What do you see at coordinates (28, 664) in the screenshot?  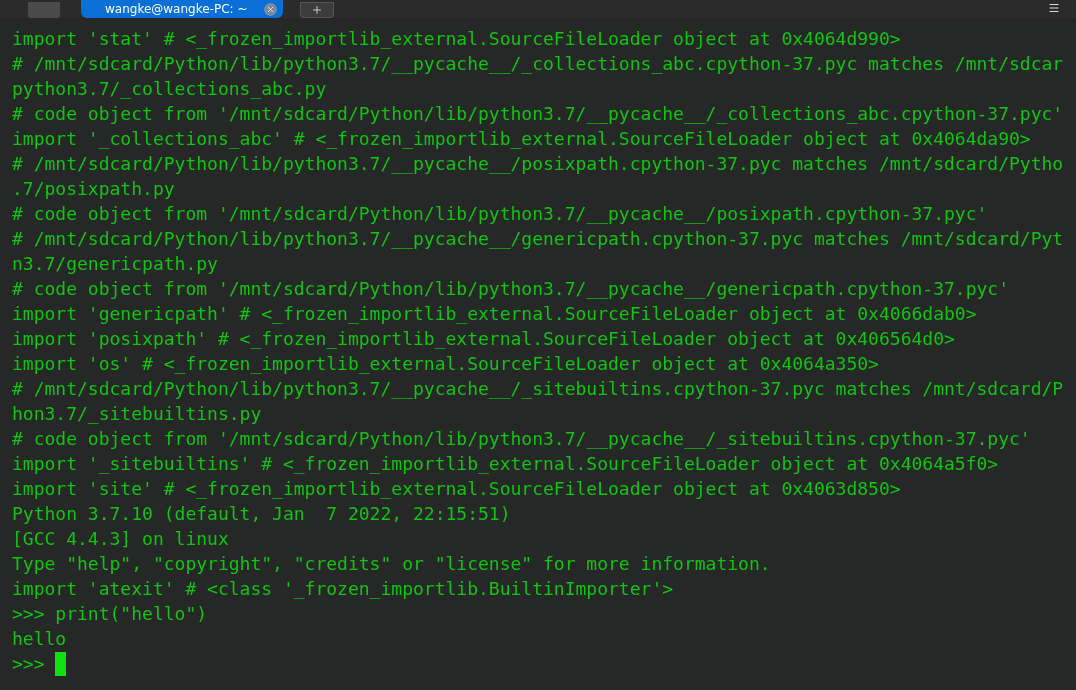 I see `prompt: >>>` at bounding box center [28, 664].